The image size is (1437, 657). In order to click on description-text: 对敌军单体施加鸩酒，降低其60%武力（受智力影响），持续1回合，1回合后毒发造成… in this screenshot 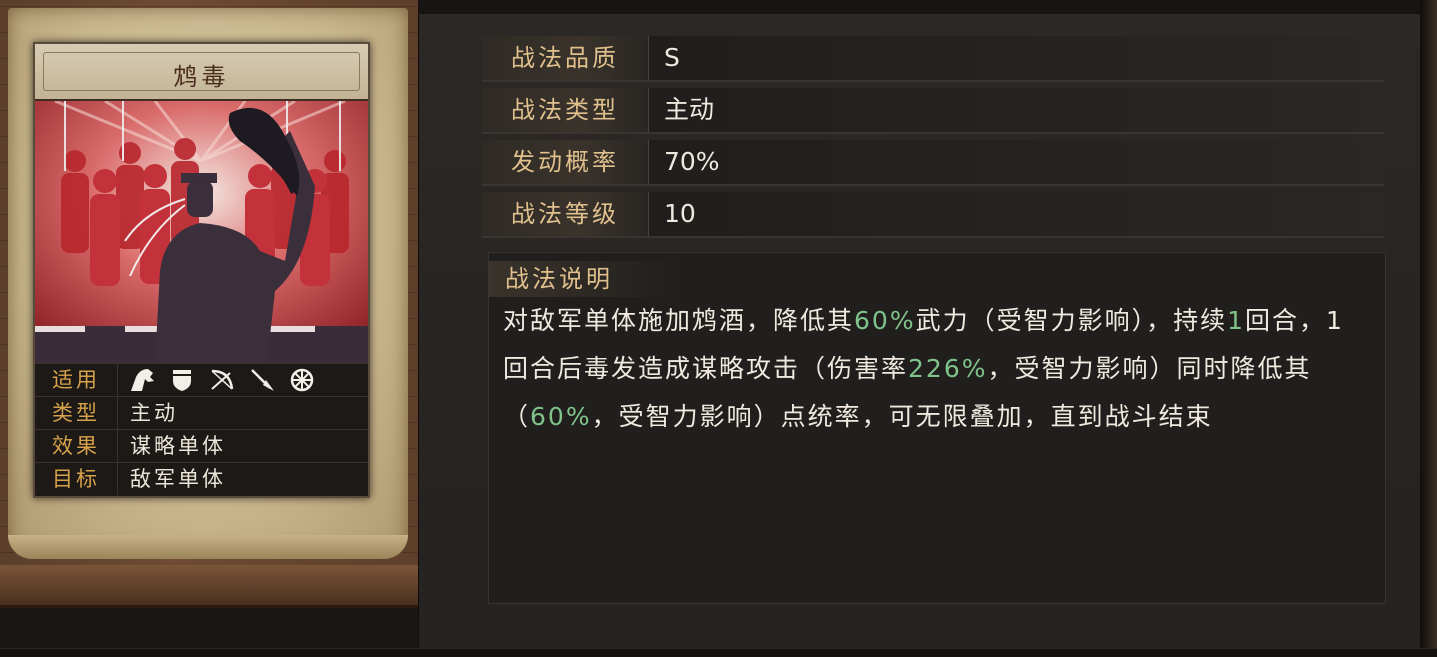, I will do `click(936, 369)`.